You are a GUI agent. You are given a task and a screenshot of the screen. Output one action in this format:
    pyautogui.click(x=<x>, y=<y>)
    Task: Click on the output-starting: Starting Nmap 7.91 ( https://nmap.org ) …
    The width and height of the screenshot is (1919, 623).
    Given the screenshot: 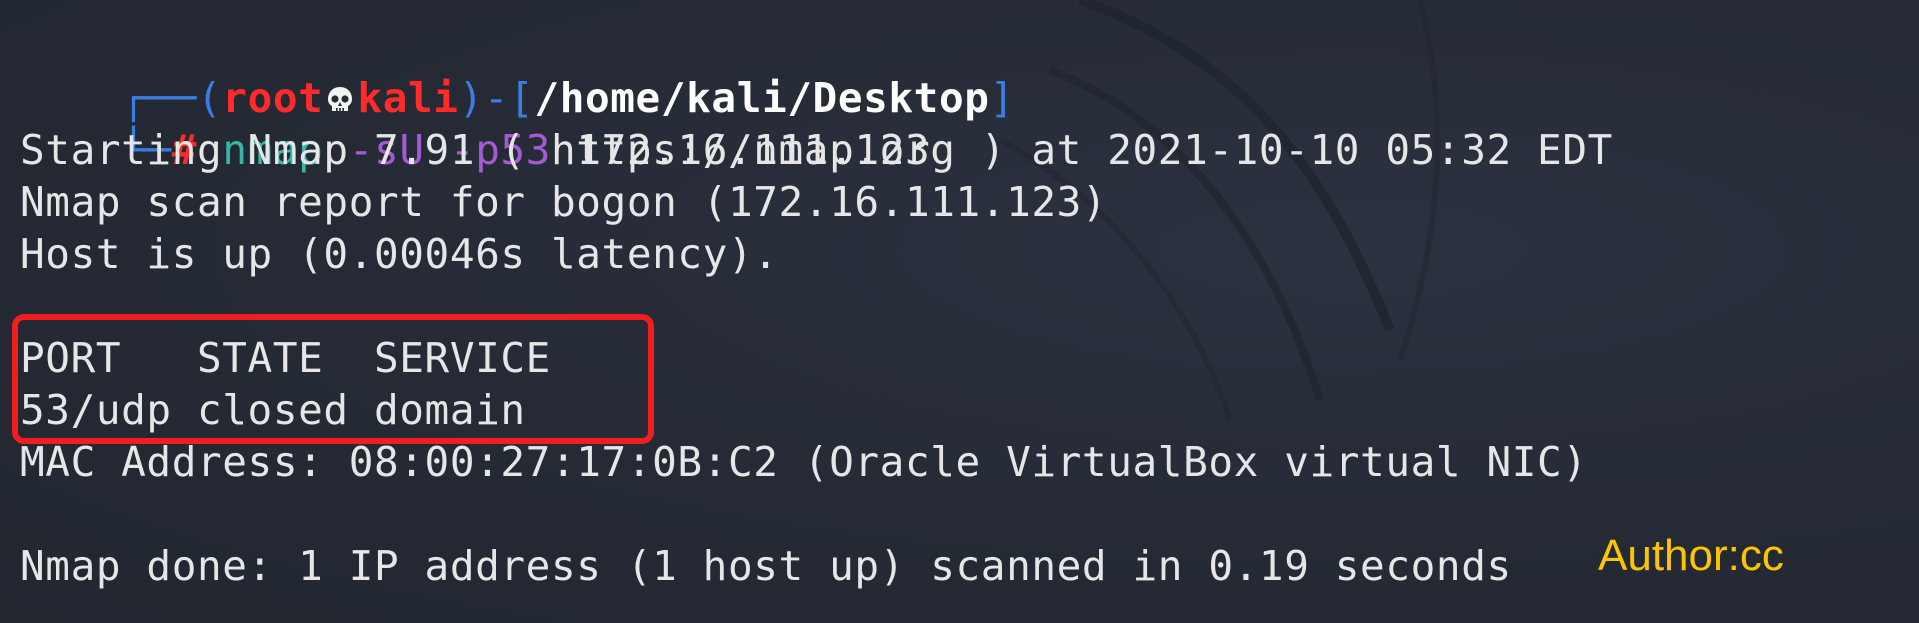 What is the action you would take?
    pyautogui.click(x=816, y=150)
    